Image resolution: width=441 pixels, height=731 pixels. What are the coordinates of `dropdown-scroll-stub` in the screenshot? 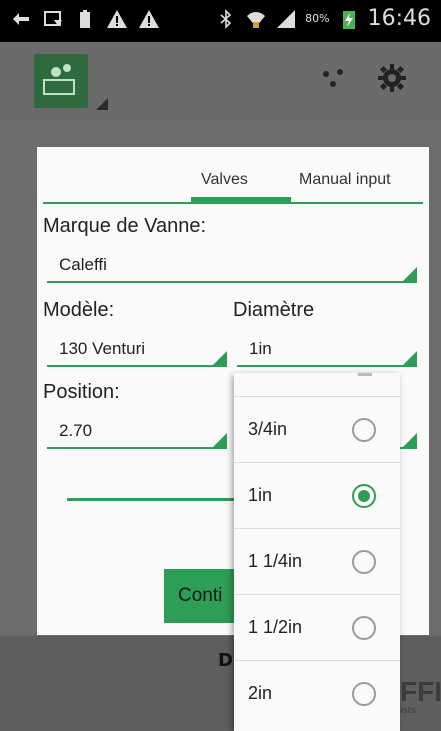 It's located at (317, 385).